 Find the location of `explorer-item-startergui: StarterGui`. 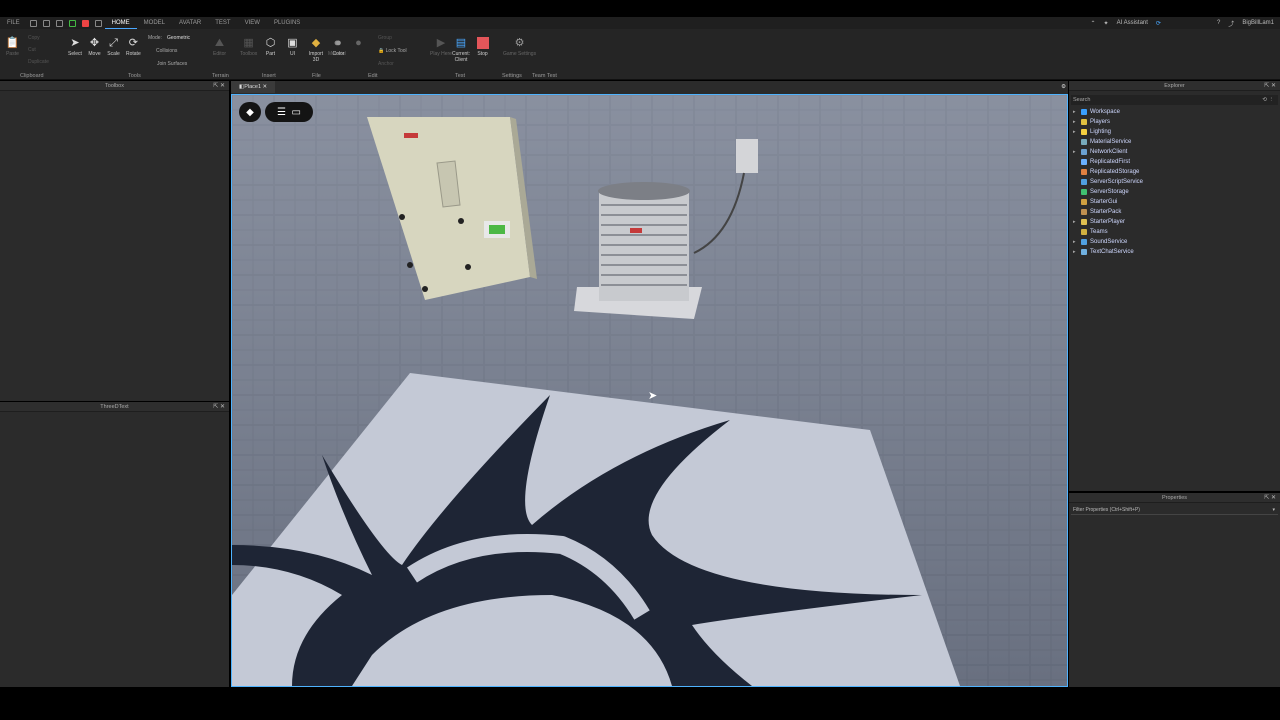

explorer-item-startergui: StarterGui is located at coordinates (1174, 202).